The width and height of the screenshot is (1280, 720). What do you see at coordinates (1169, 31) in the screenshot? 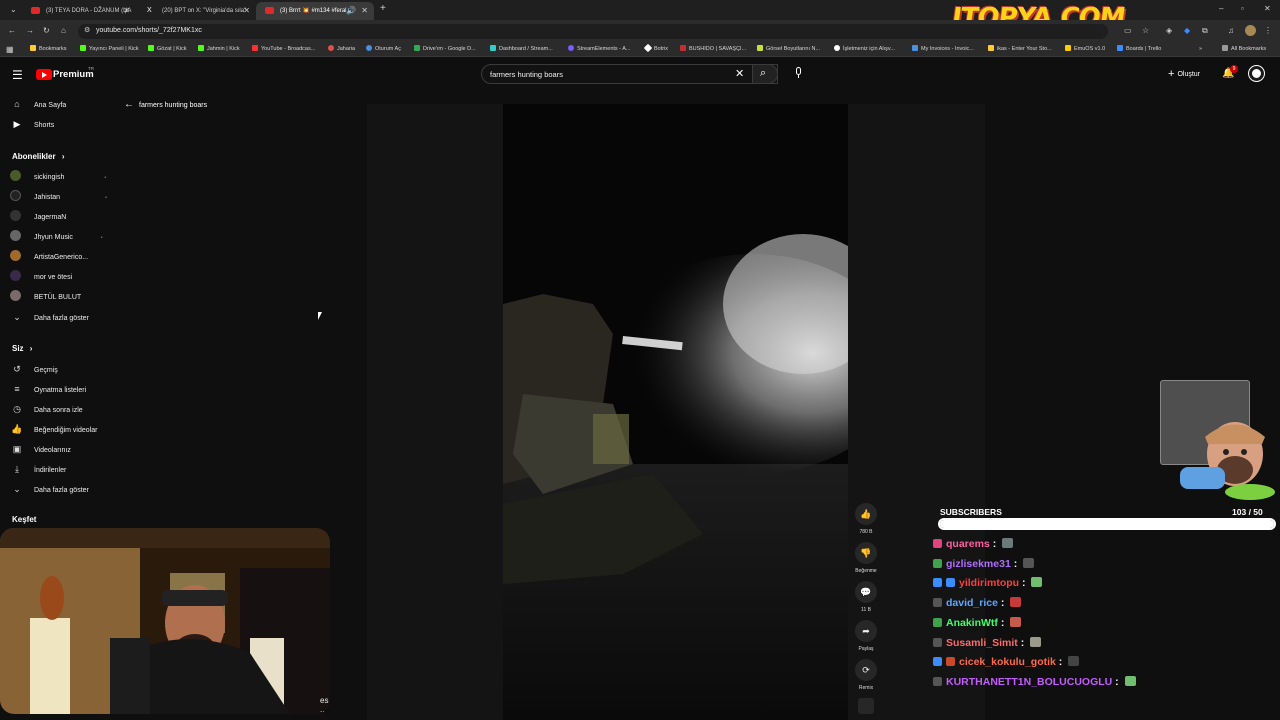
I see `extension-icon: ◈` at bounding box center [1169, 31].